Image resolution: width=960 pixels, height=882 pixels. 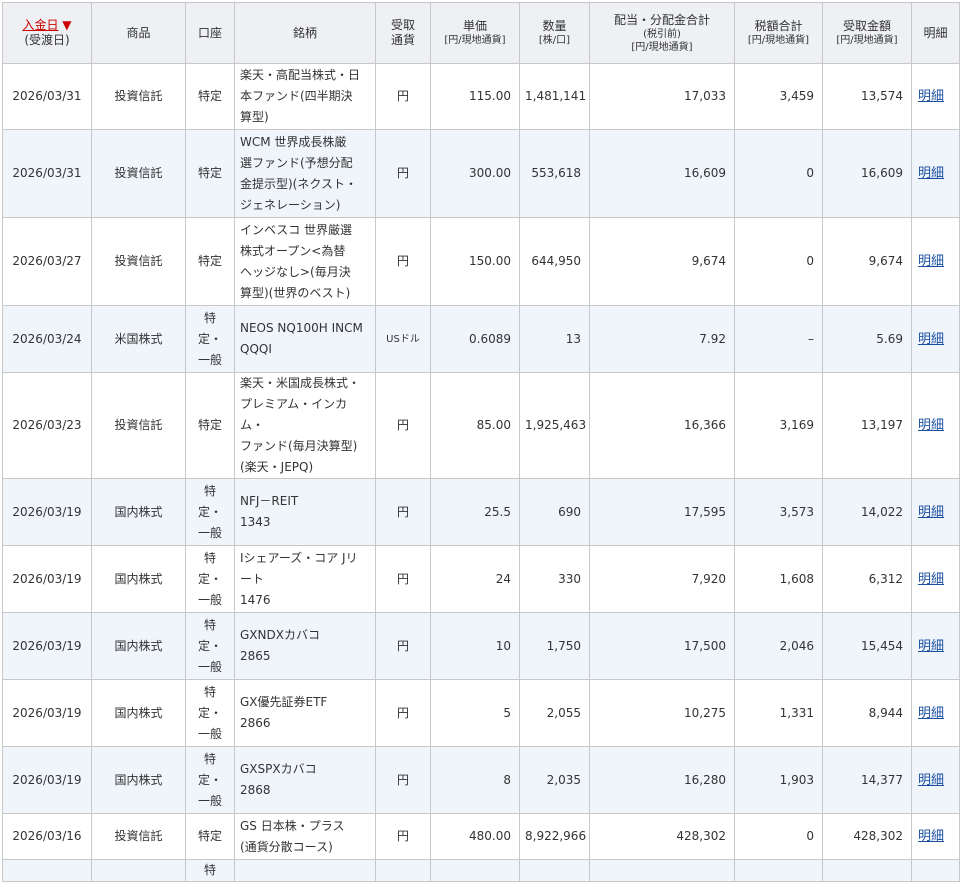 I want to click on name-line: 2868, so click(x=255, y=790).